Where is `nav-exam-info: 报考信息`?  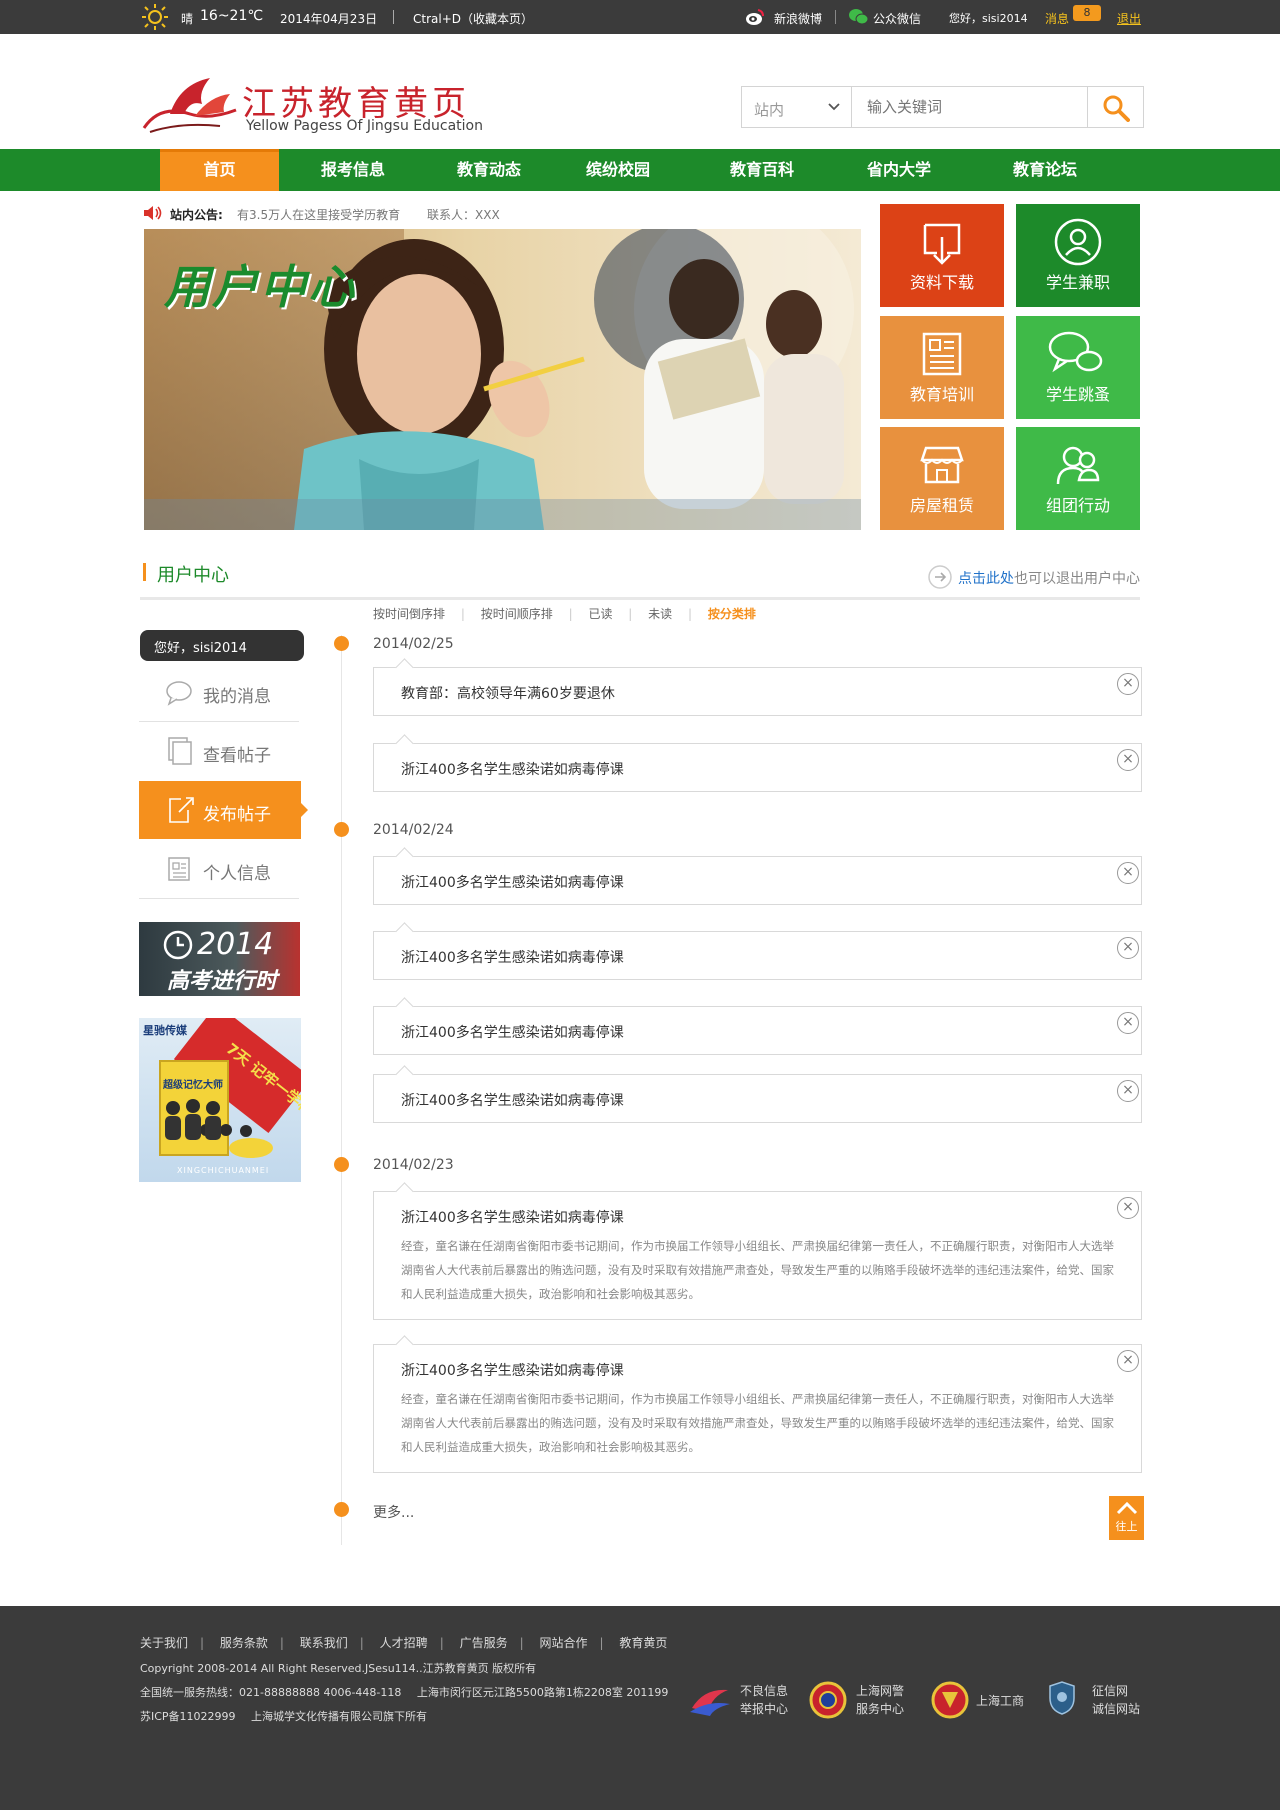 nav-exam-info: 报考信息 is located at coordinates (353, 170).